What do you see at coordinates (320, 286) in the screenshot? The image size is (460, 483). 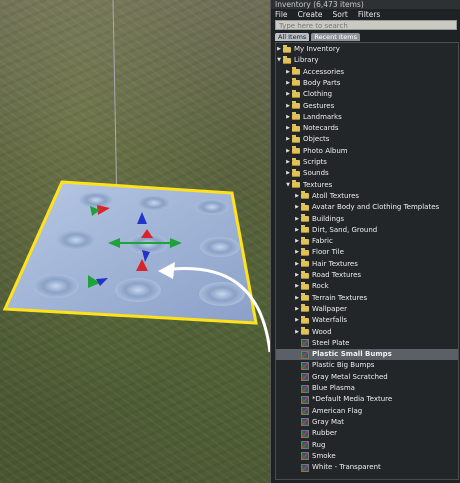 I see `tree-item-label: Rock` at bounding box center [320, 286].